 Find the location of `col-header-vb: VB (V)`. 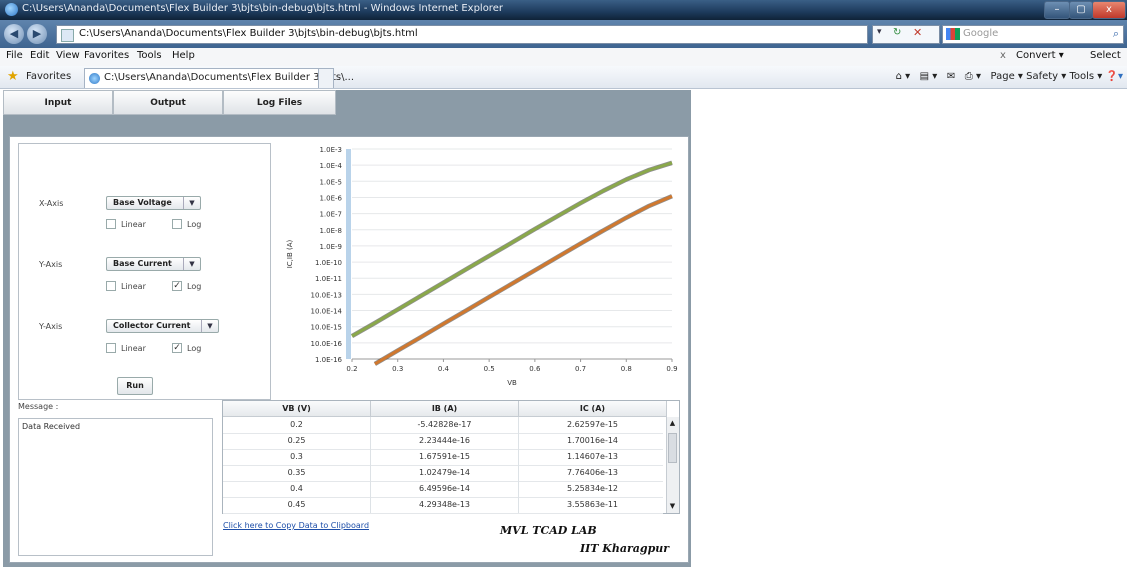

col-header-vb: VB (V) is located at coordinates (297, 409).